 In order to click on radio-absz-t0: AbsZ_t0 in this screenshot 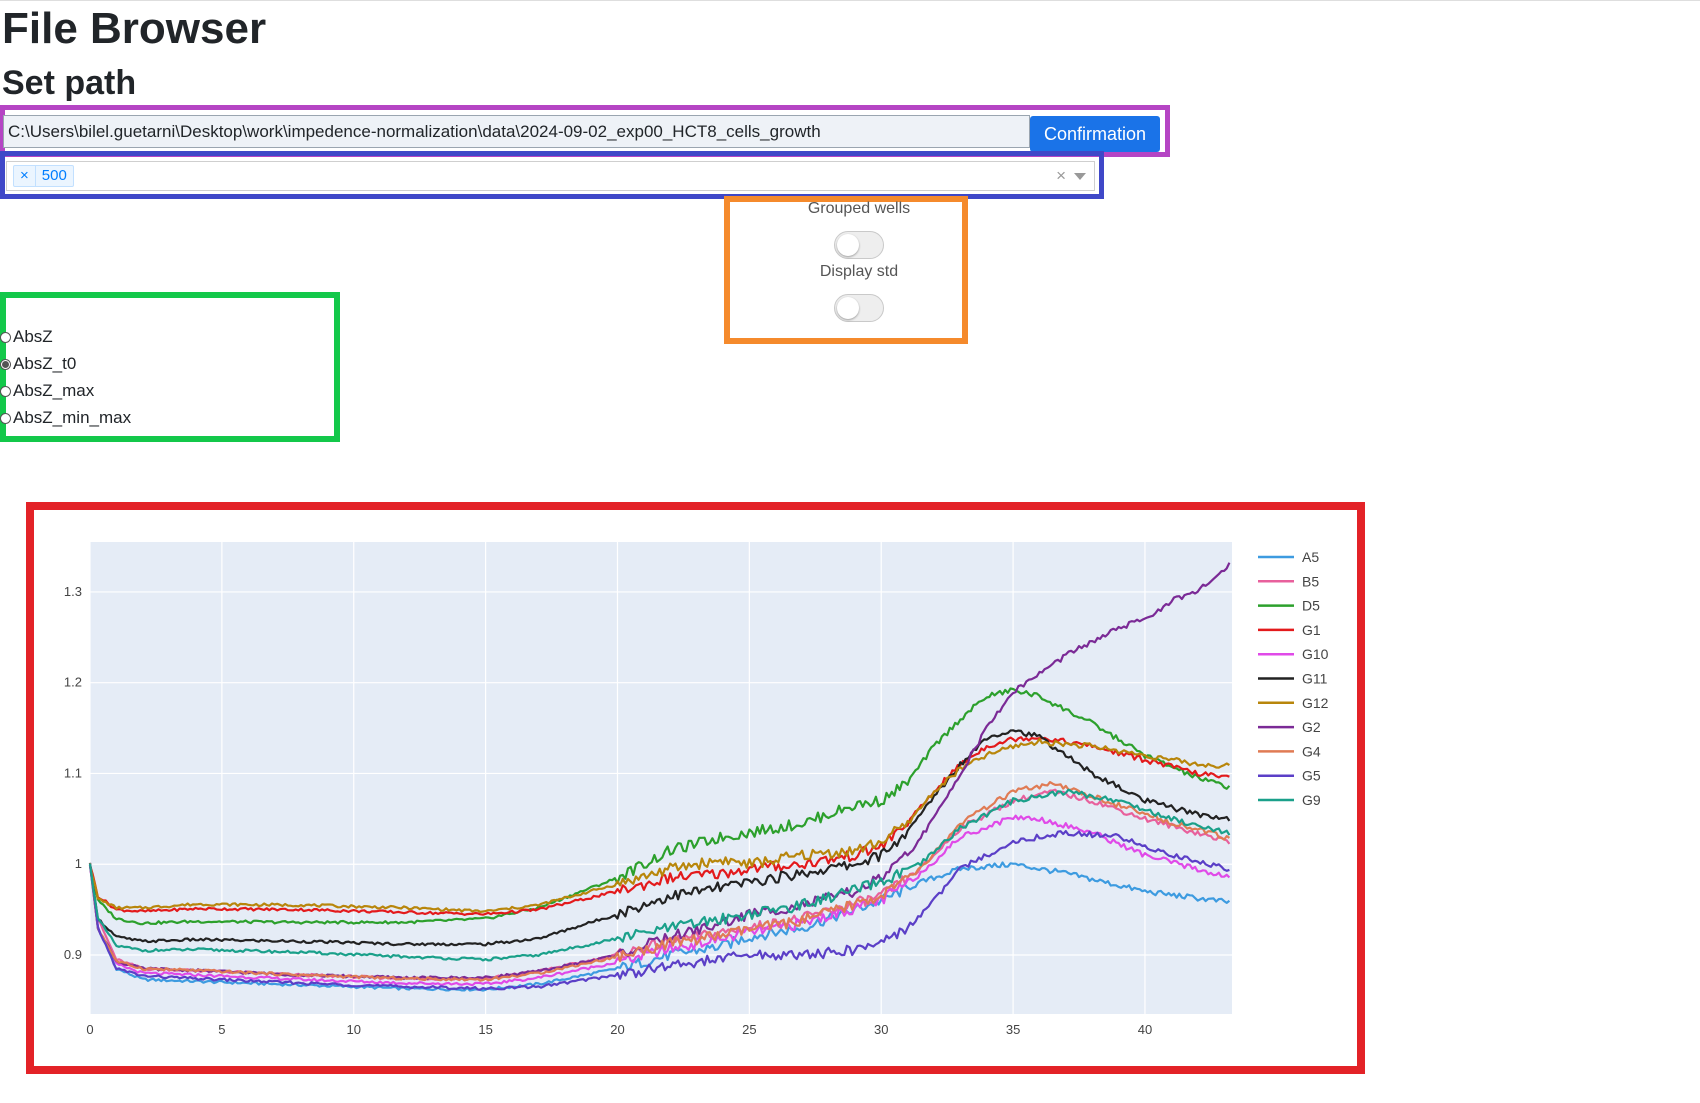, I will do `click(38, 364)`.